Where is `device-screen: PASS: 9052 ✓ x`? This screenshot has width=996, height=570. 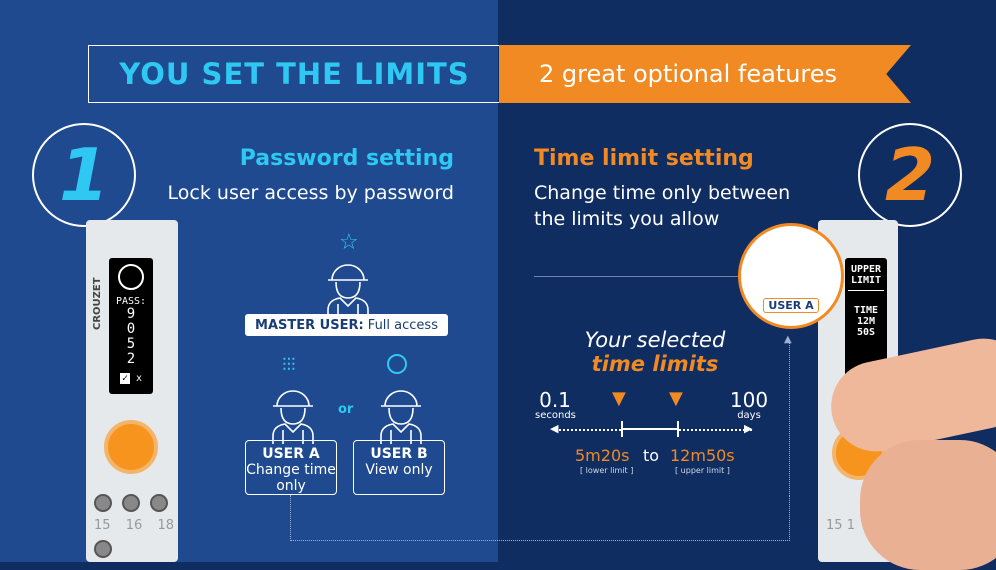
device-screen: PASS: 9052 ✓ x is located at coordinates (131, 326).